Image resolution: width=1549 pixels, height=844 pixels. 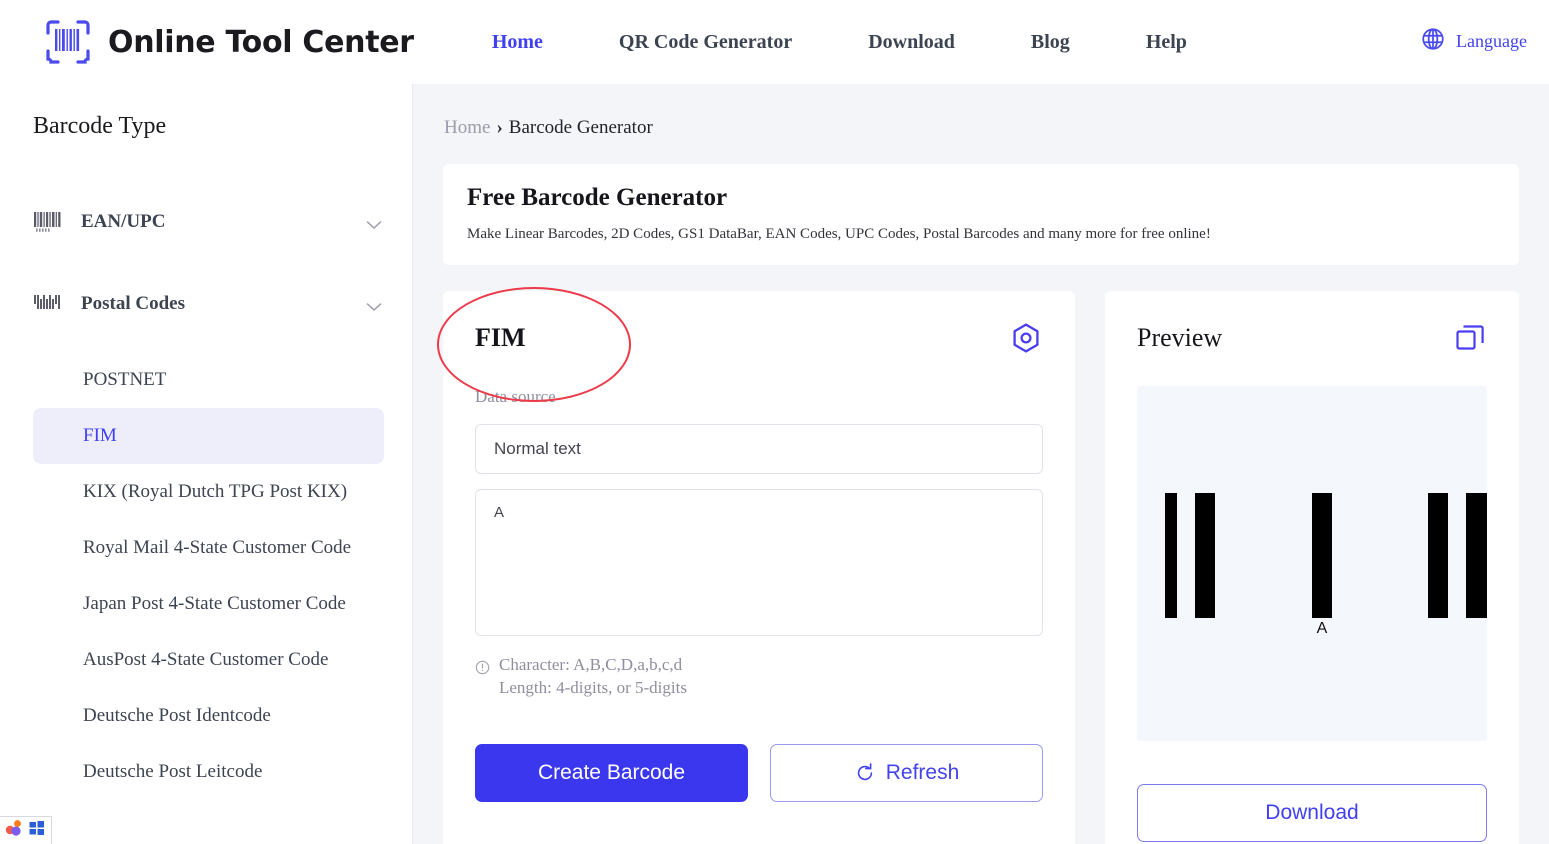 I want to click on data-source-label: Data source, so click(x=515, y=396).